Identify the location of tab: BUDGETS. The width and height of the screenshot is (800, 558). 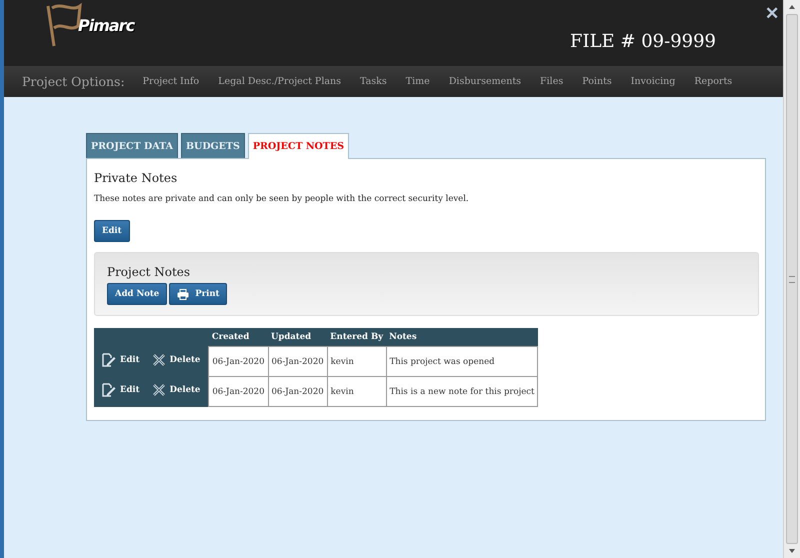
(213, 145).